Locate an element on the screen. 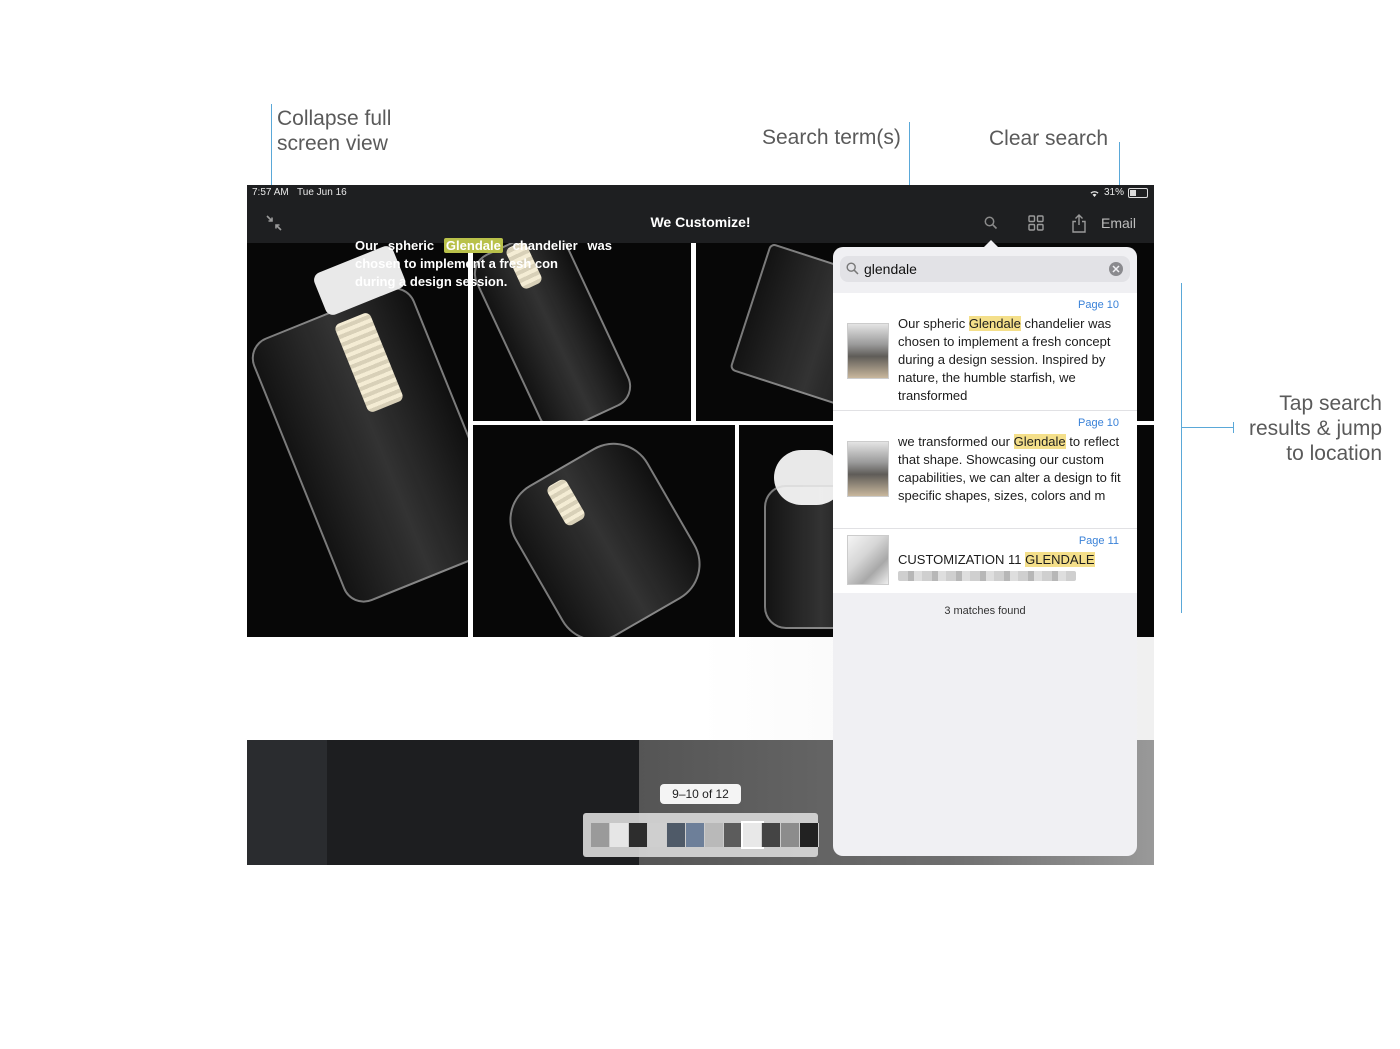 The height and width of the screenshot is (1049, 1400). search-input is located at coordinates (984, 269).